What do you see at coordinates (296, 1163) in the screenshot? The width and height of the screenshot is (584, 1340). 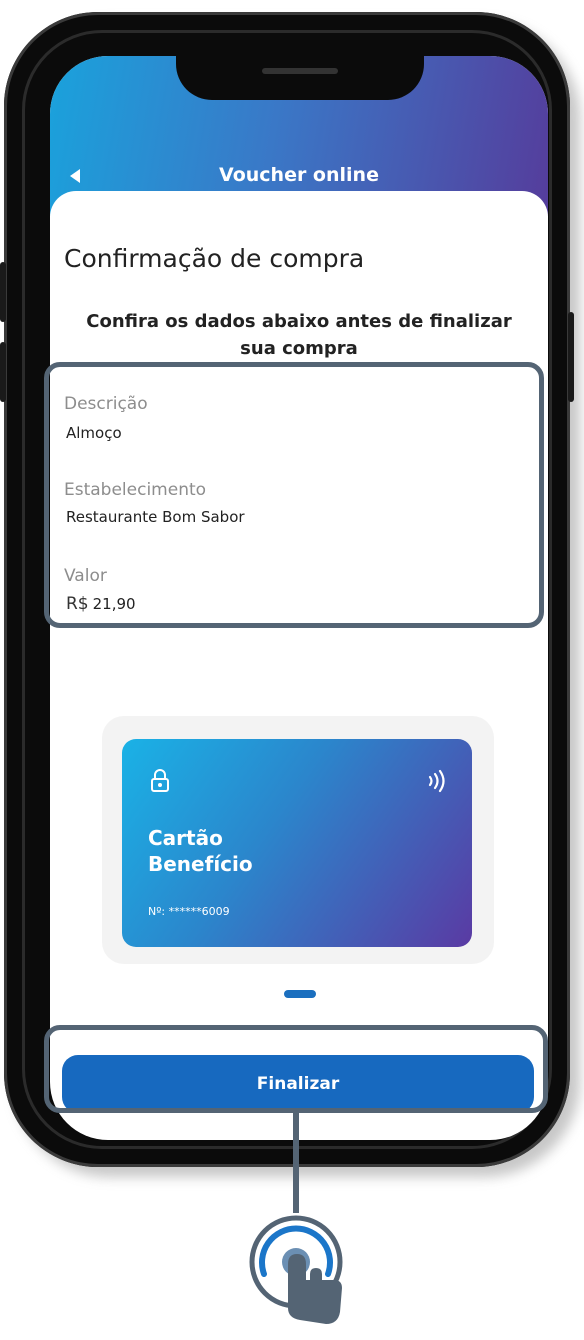 I see `highlight-connector-line` at bounding box center [296, 1163].